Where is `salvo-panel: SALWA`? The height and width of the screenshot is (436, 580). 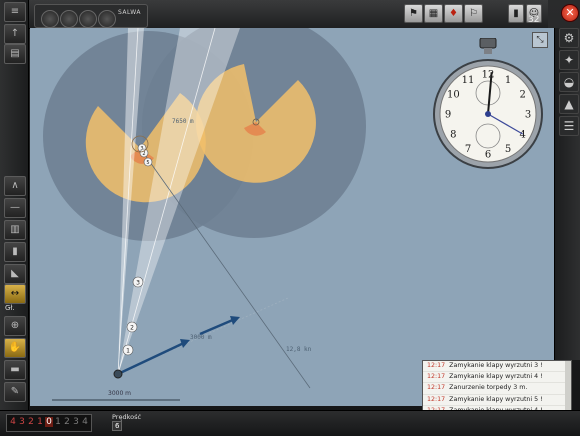
salvo-panel: SALWA is located at coordinates (91, 16).